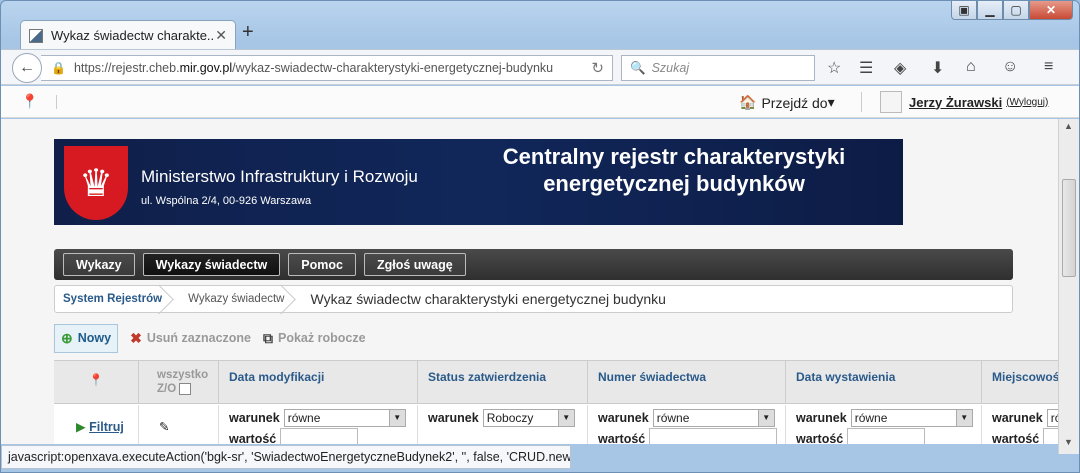  I want to click on filter-column: warunek Roboczy ▼, so click(503, 424).